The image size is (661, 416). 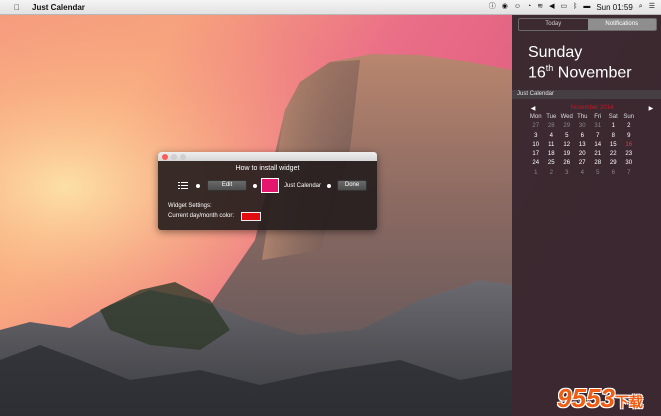 What do you see at coordinates (270, 185) in the screenshot?
I see `widget-preview-swatch` at bounding box center [270, 185].